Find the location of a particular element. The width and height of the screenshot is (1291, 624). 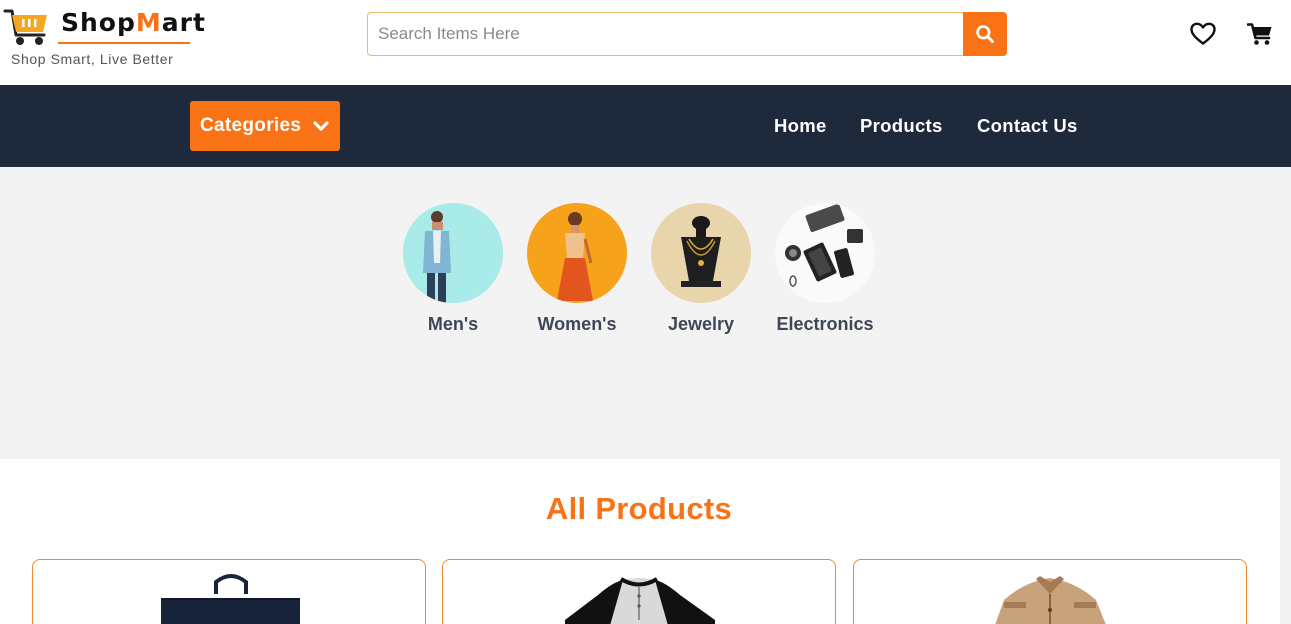

search-bar is located at coordinates (687, 34).